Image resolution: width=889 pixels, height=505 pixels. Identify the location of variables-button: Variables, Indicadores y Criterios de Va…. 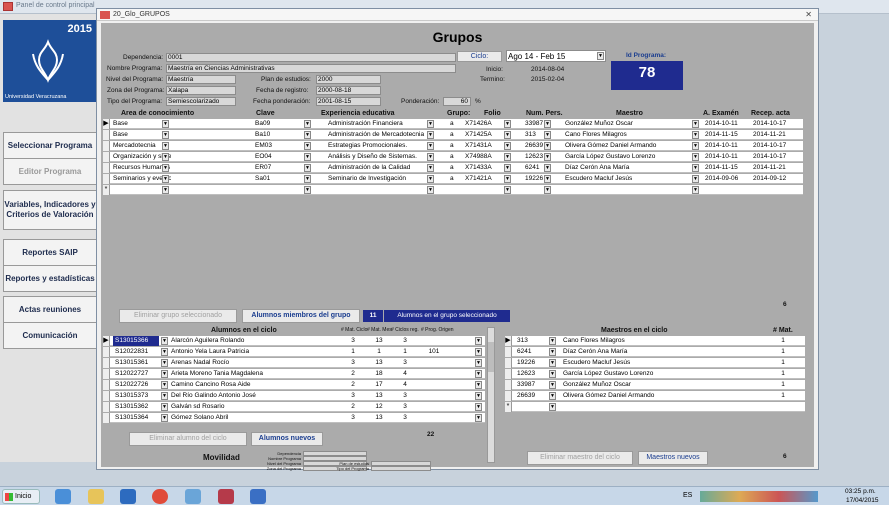
(50, 210).